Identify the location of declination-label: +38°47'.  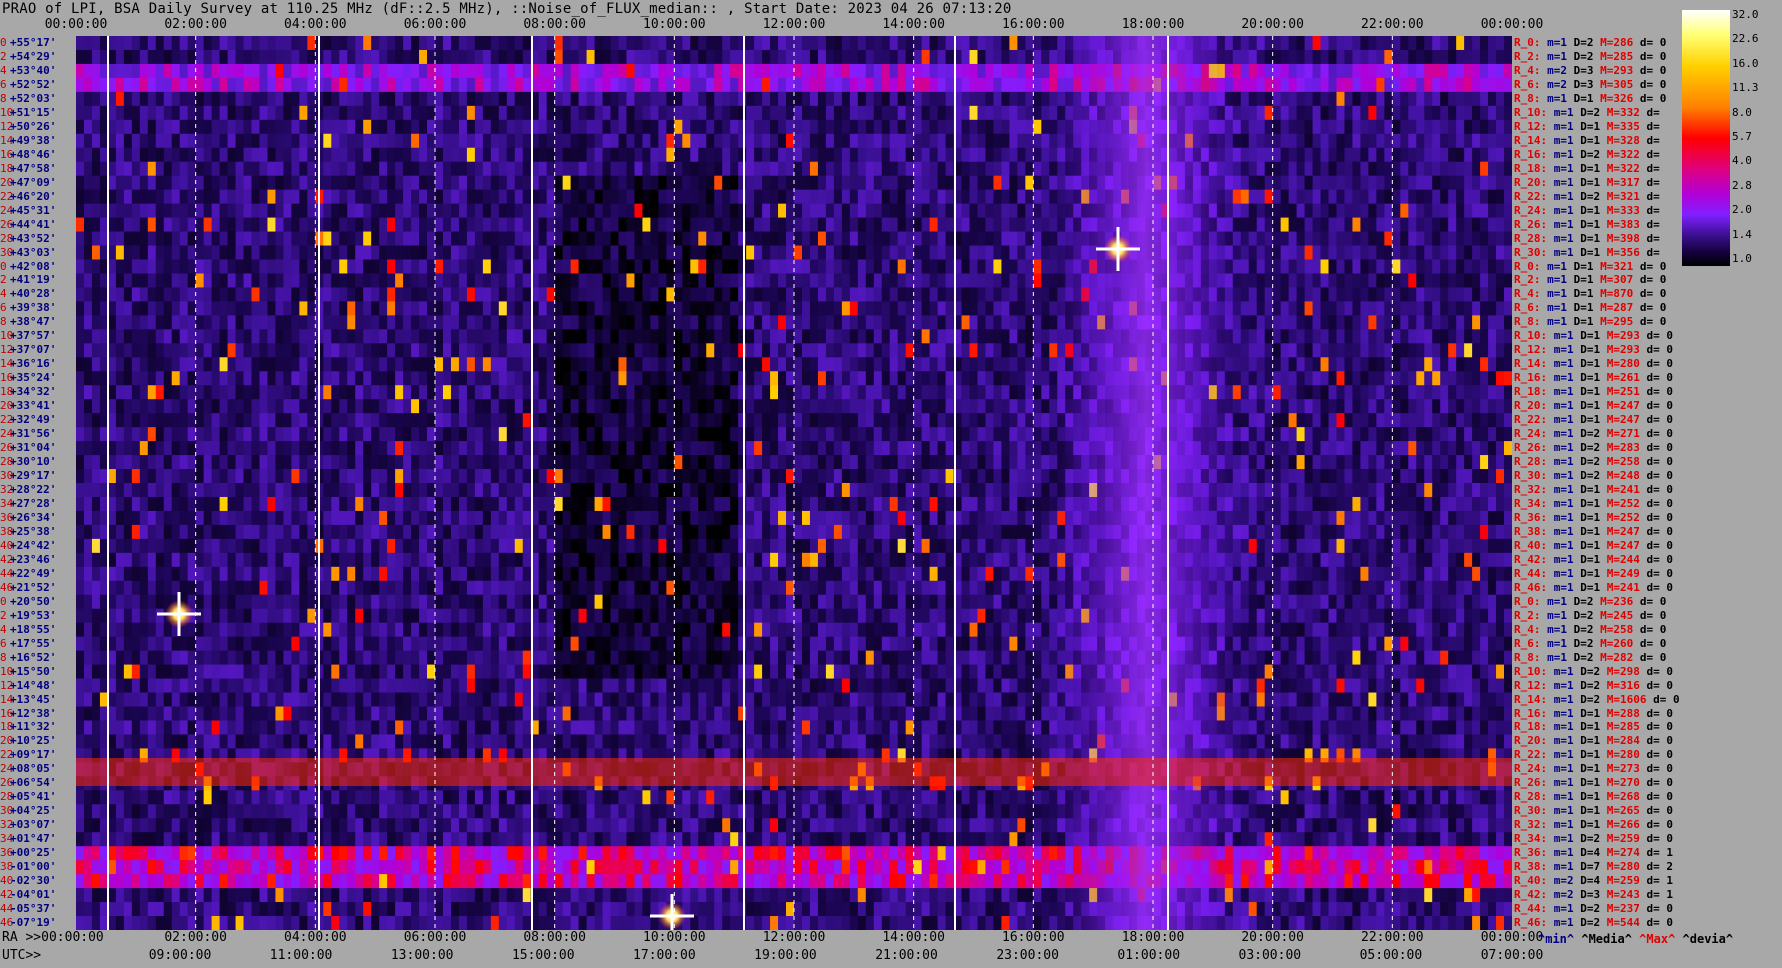
(33, 322).